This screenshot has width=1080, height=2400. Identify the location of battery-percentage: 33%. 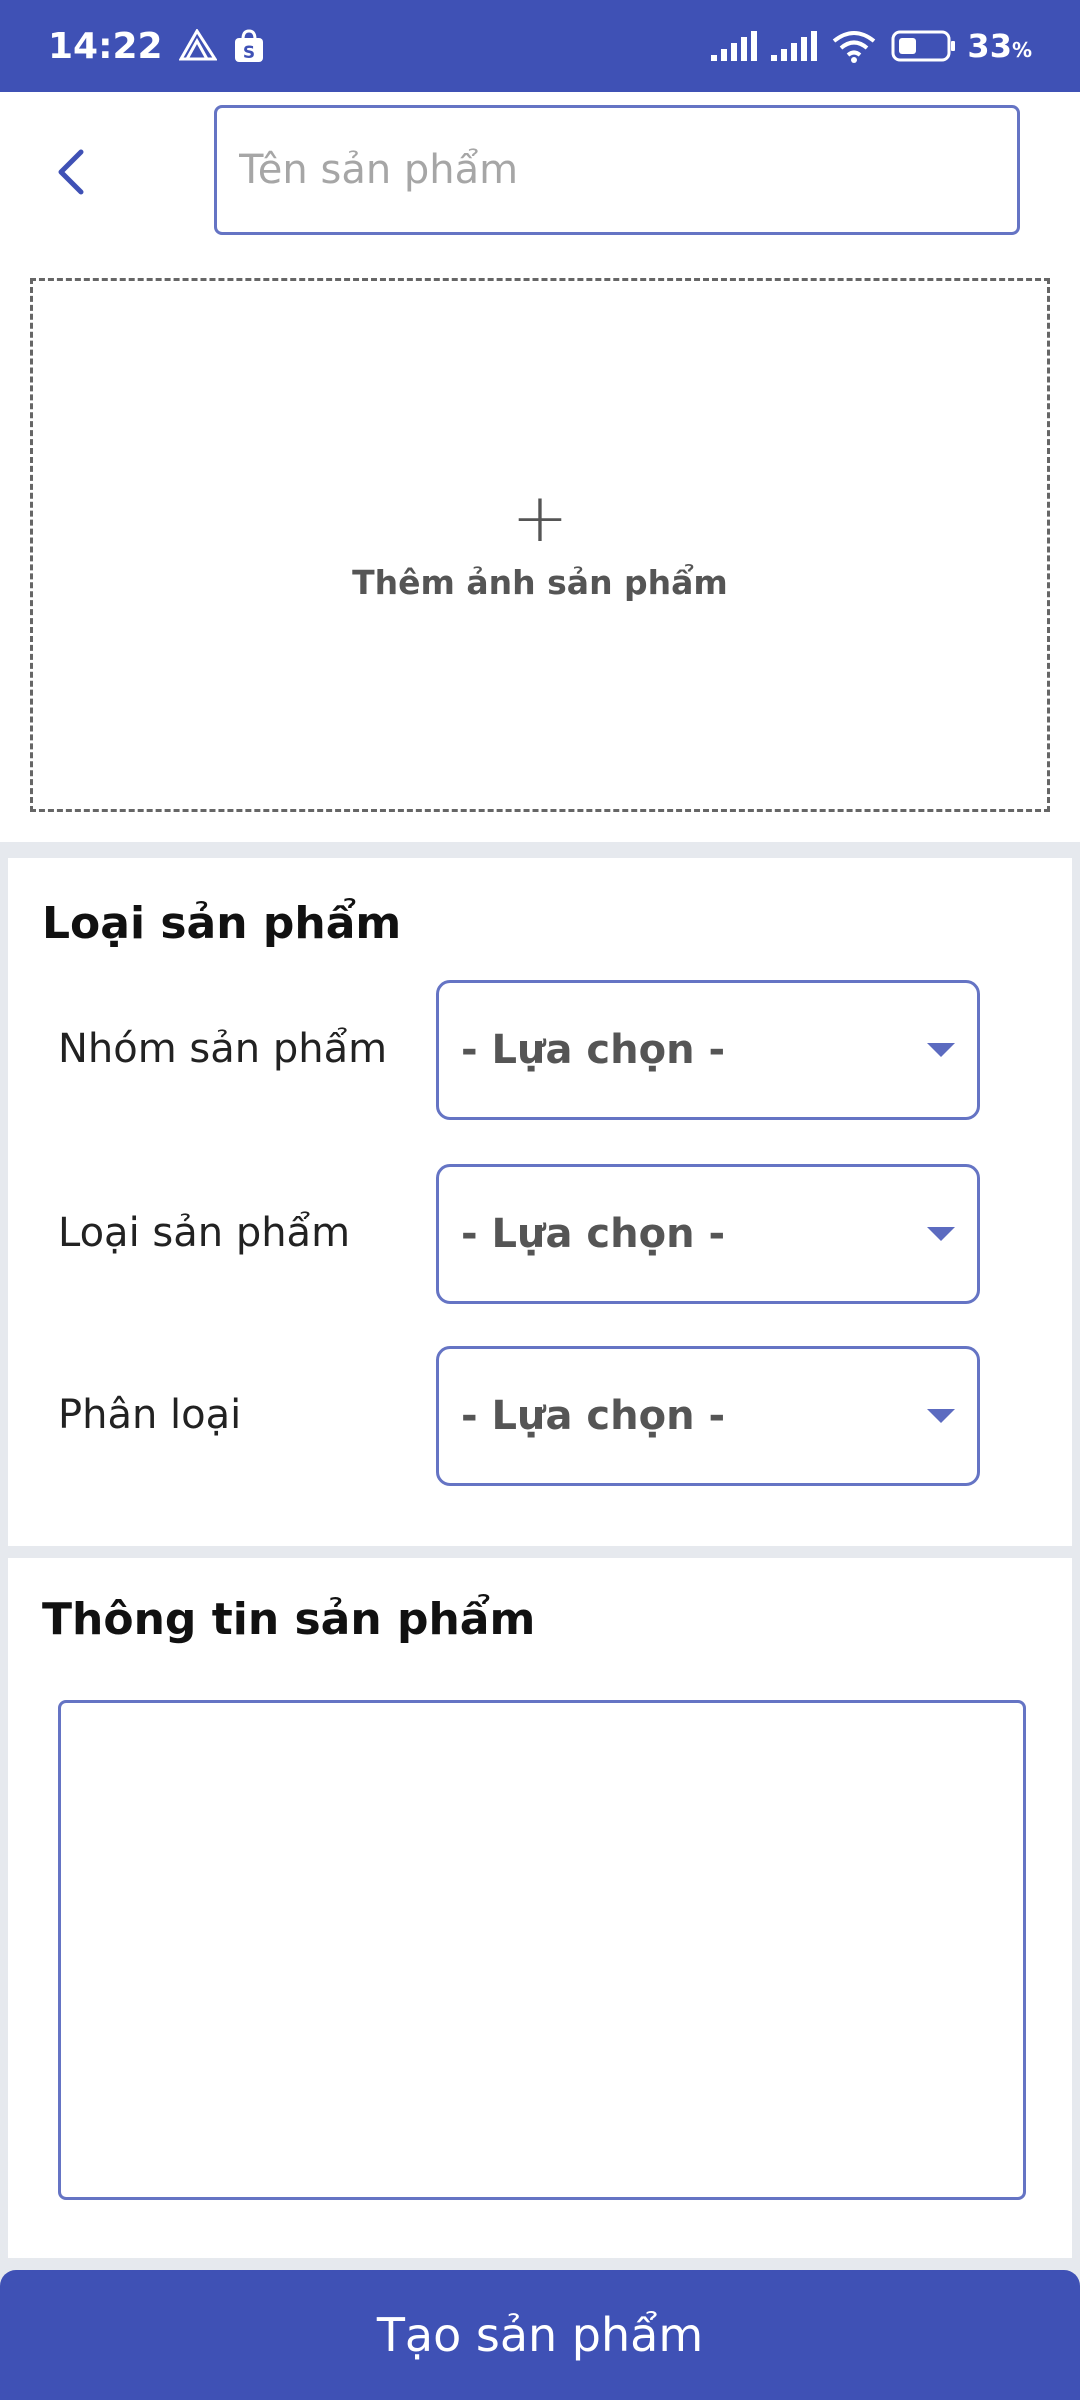
(999, 46).